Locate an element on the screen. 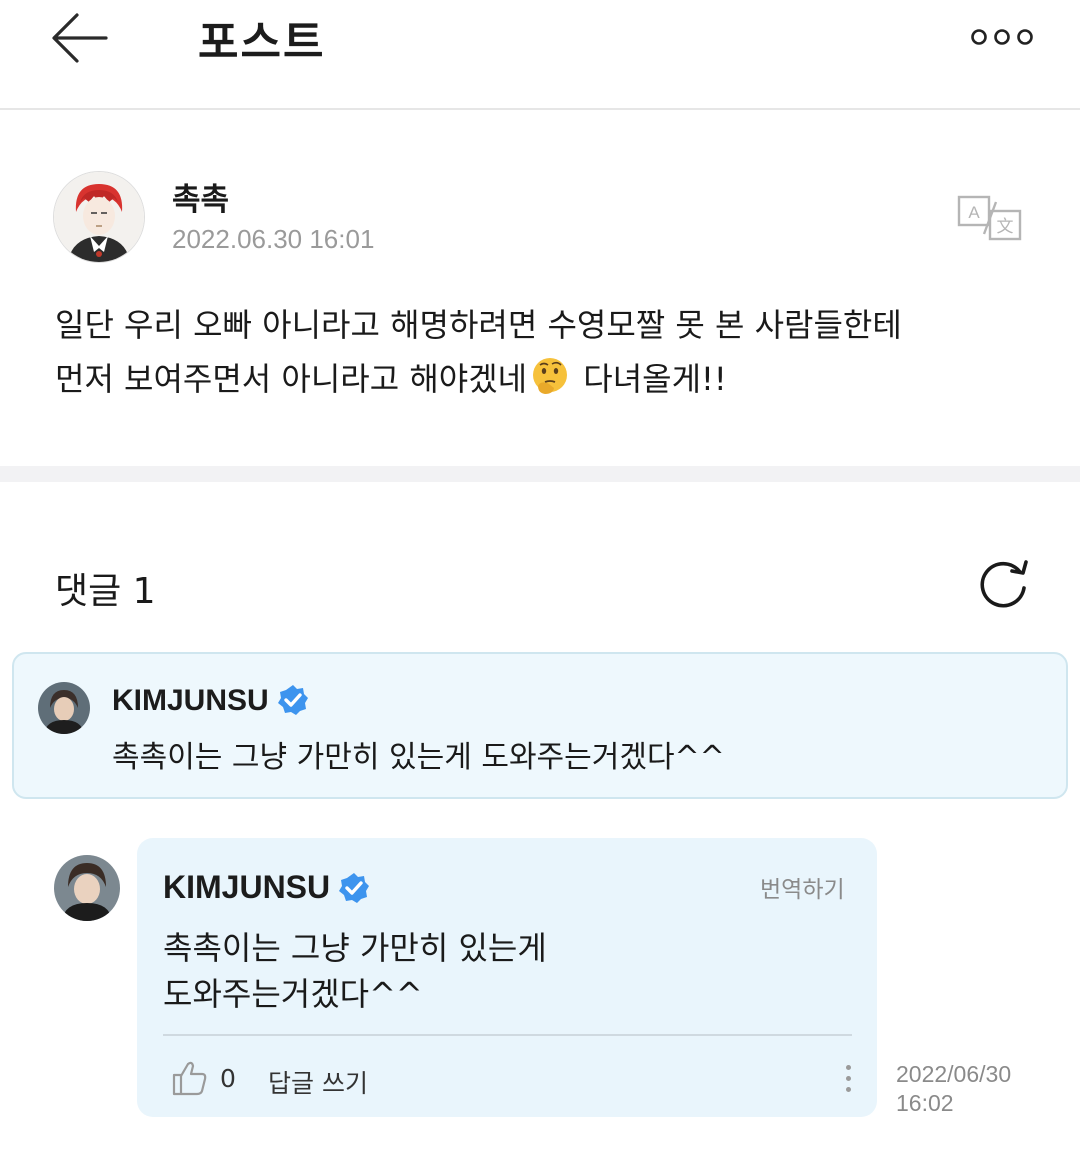 This screenshot has width=1080, height=1163. svg-text: 文 is located at coordinates (1005, 227).